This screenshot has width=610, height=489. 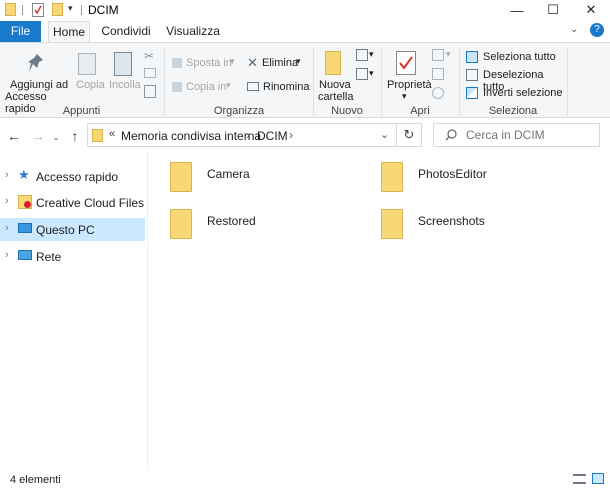 I want to click on pin-quick-access-button: Aggiungi ad Accesso rapido, so click(x=37, y=83).